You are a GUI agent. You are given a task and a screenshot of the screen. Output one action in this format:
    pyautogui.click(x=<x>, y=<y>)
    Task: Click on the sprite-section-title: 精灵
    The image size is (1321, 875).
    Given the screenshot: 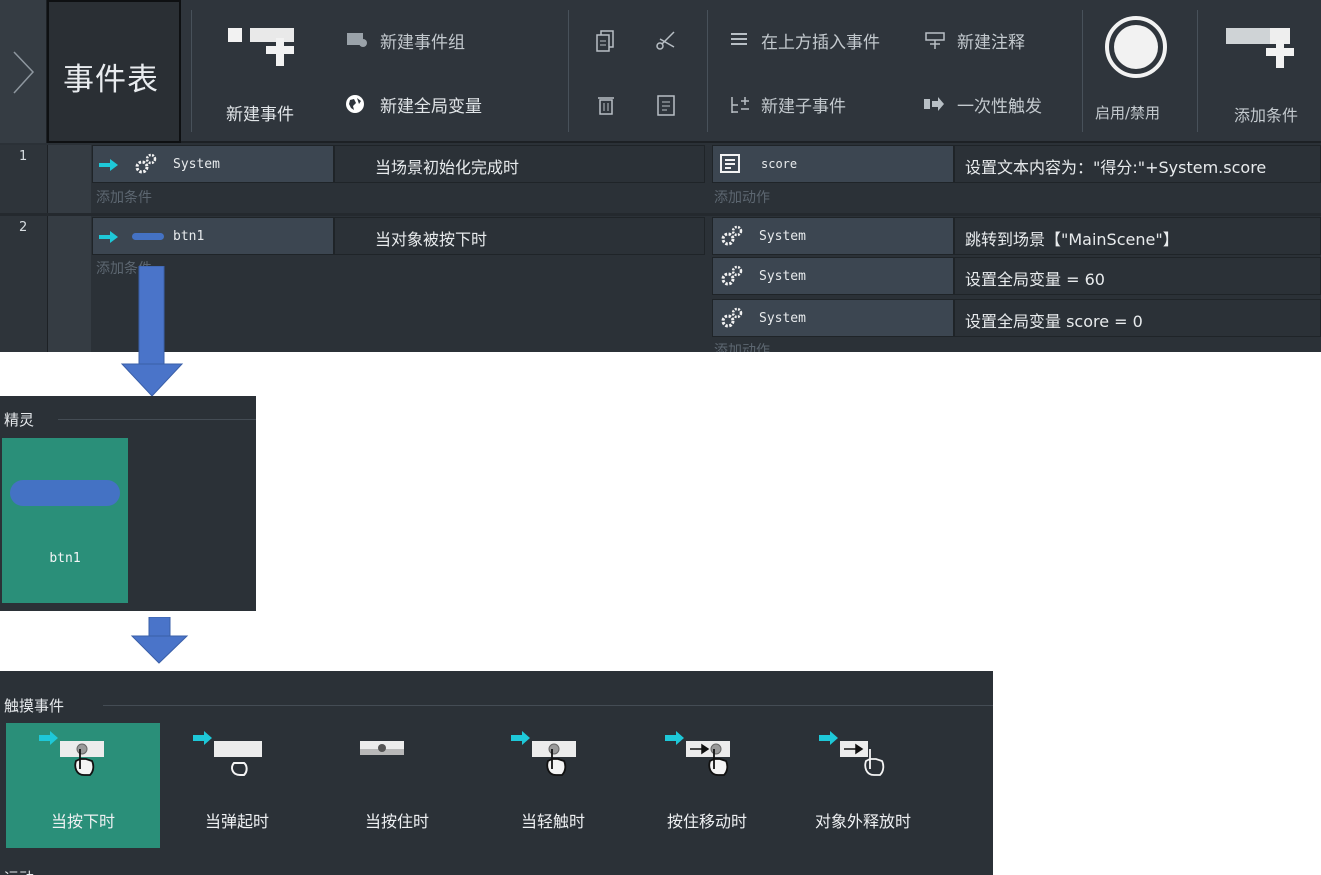 What is the action you would take?
    pyautogui.click(x=19, y=420)
    